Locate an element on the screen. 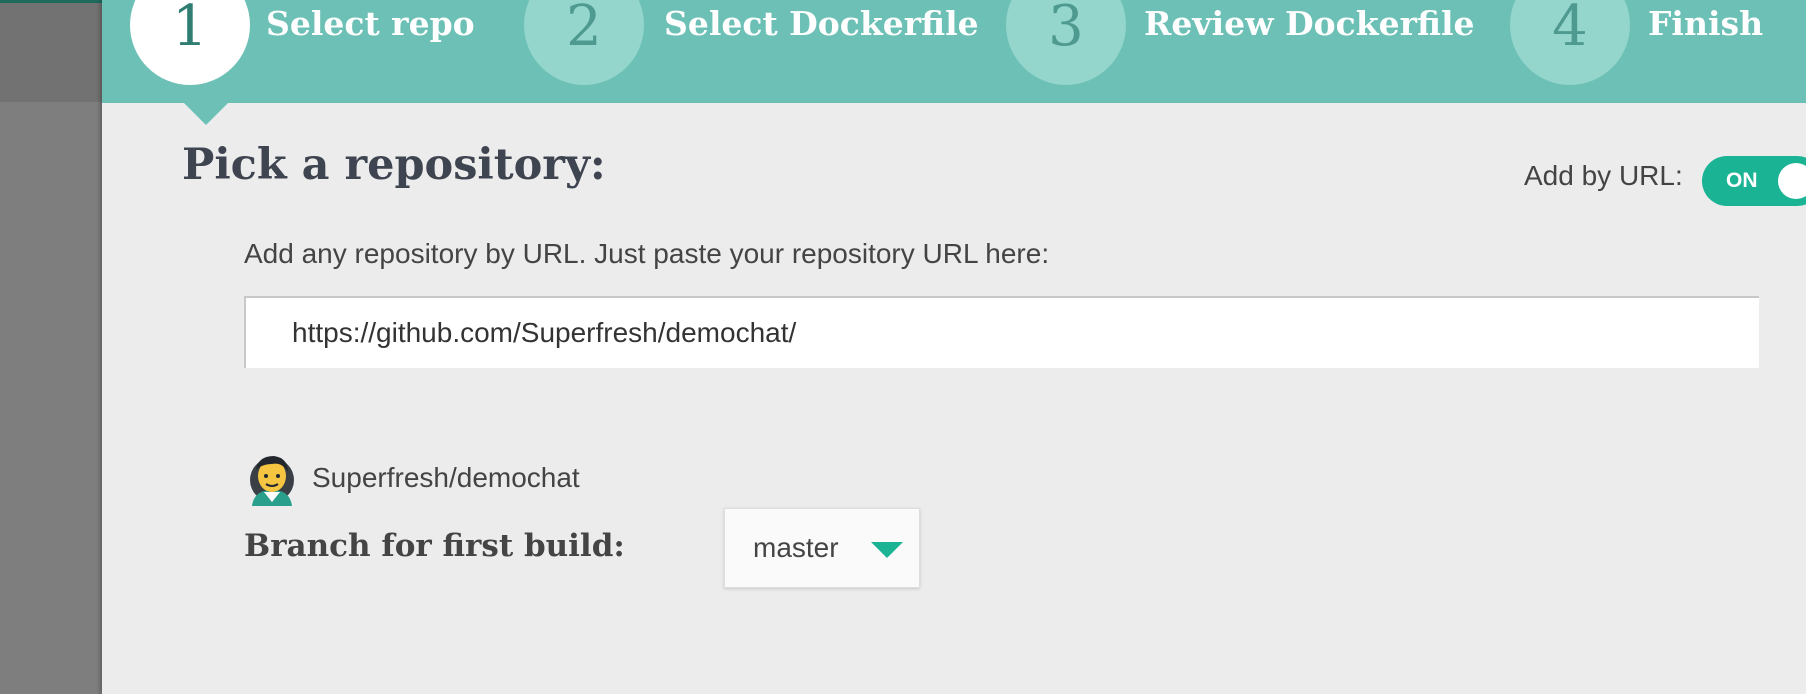  step-label-3: Review Dockerfile is located at coordinates (1309, 23).